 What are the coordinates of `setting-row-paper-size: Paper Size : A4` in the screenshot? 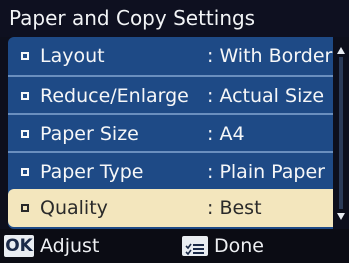 It's located at (170, 132).